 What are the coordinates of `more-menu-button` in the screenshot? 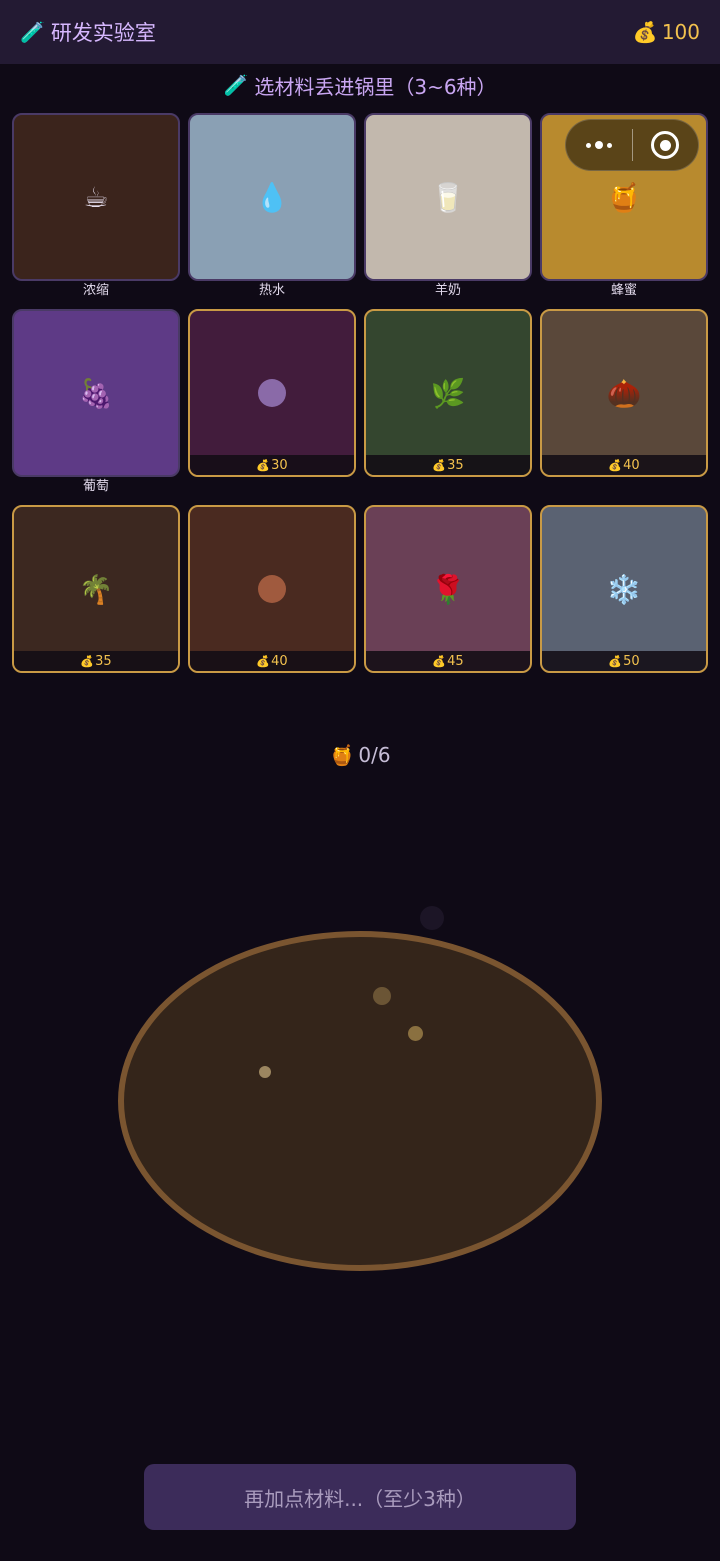 It's located at (599, 145).